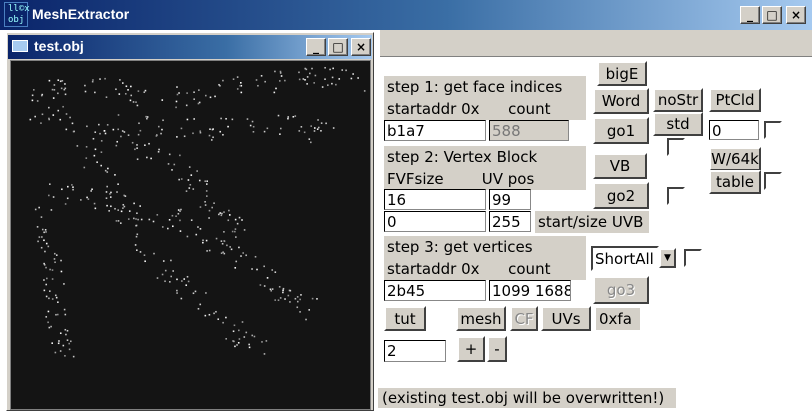  Describe the element at coordinates (566, 318) in the screenshot. I see `uvs-button: UVs` at that location.